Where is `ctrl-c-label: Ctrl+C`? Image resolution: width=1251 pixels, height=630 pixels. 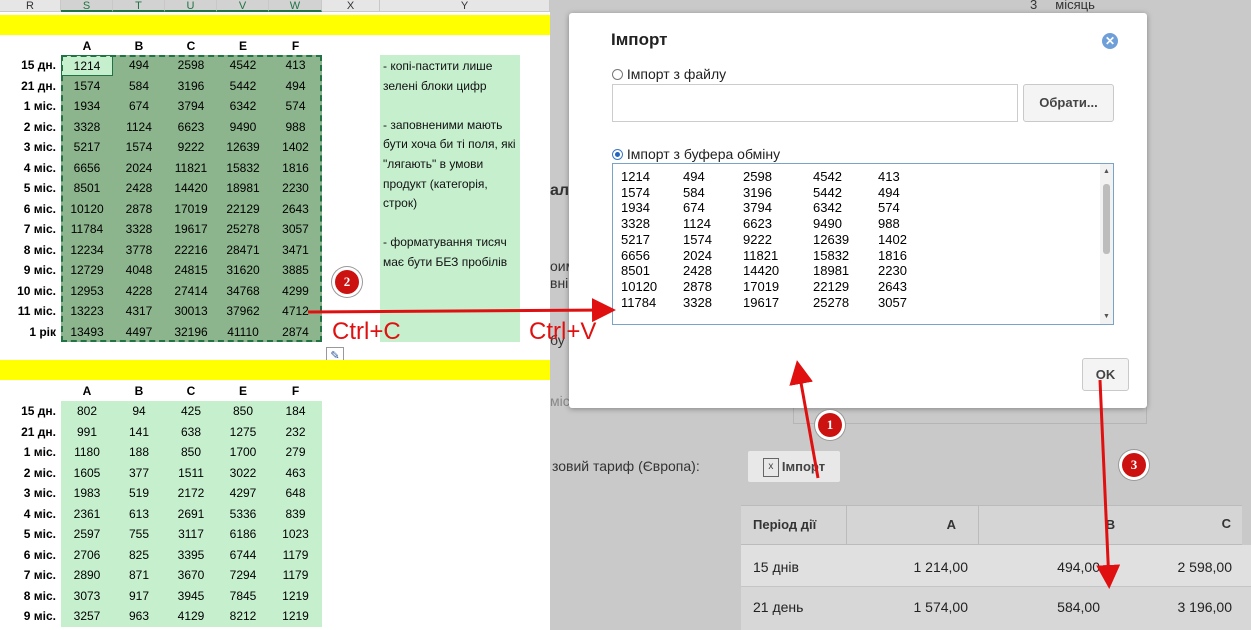
ctrl-c-label: Ctrl+C is located at coordinates (366, 331).